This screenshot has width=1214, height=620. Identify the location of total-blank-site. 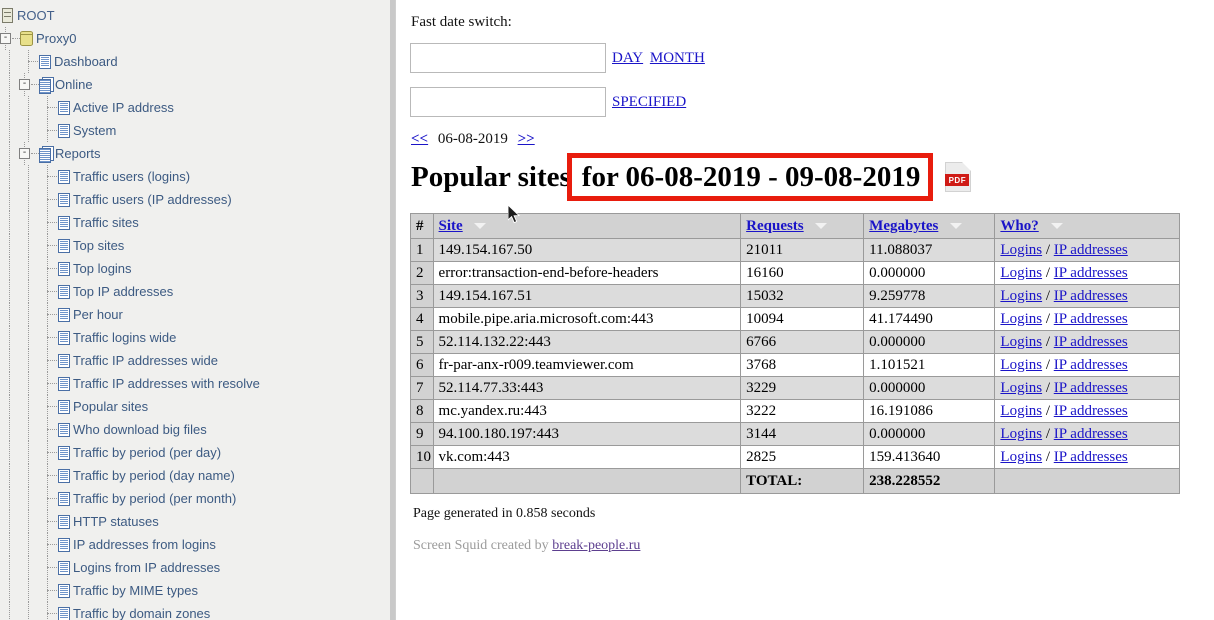
(587, 481).